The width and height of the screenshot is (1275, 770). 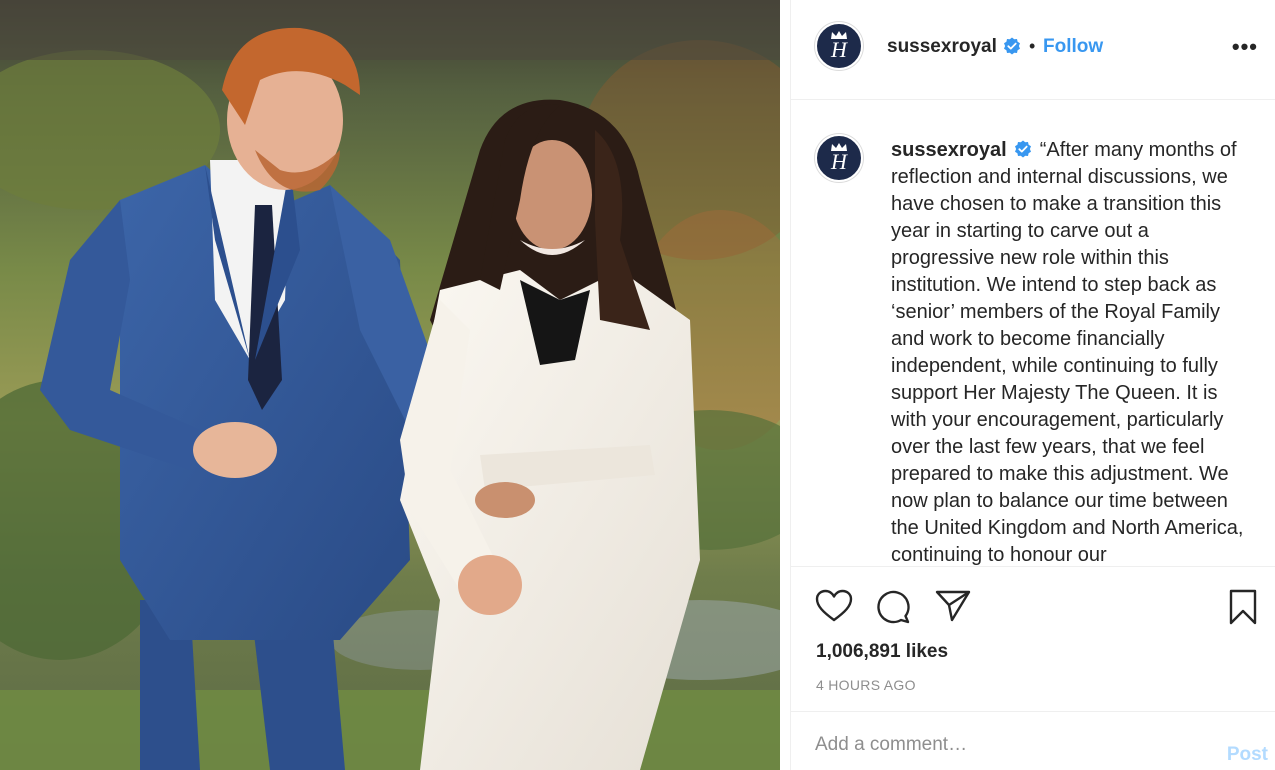 I want to click on post-actions: 1,006,891 likes 4 HOURS AGO, so click(x=1033, y=638).